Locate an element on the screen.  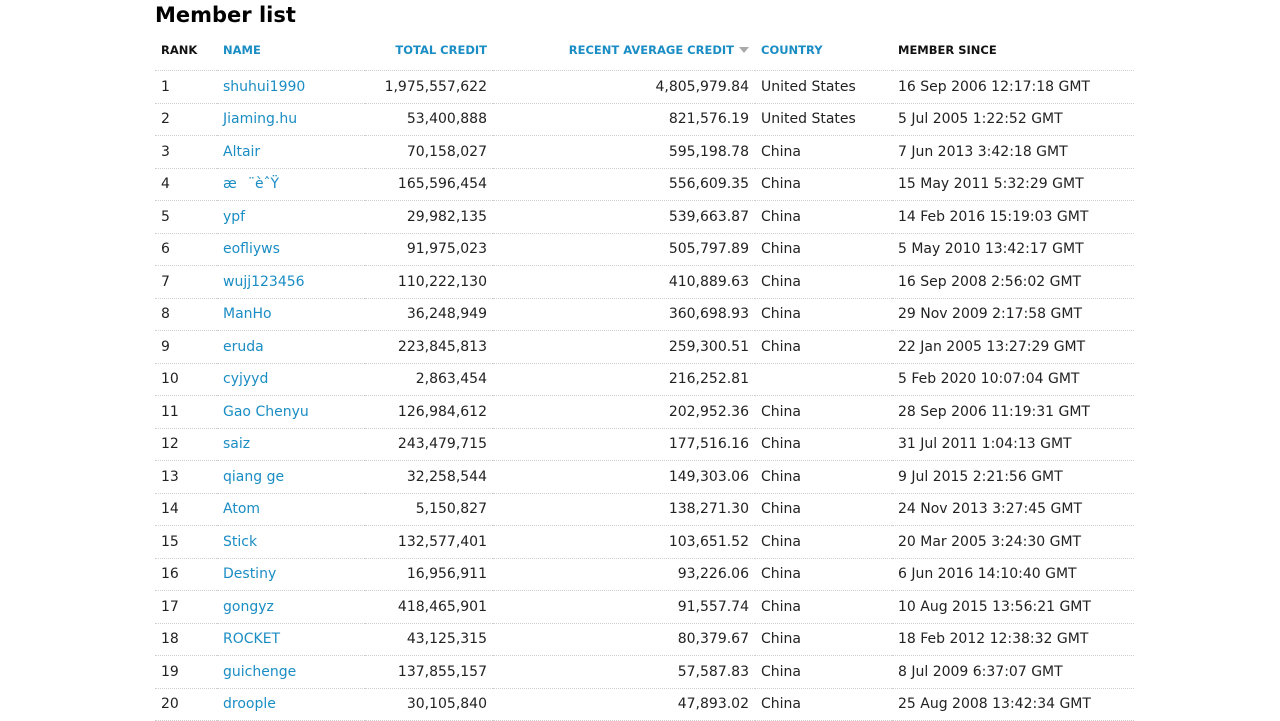
member-name-link: Gao Chenyu is located at coordinates (266, 412).